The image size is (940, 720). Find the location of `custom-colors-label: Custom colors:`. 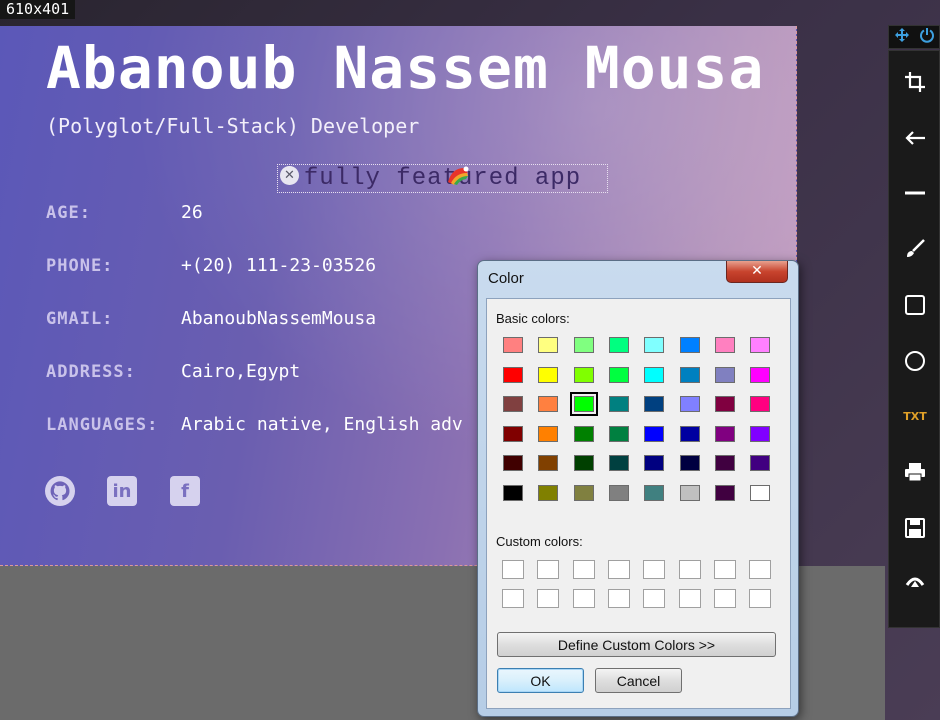

custom-colors-label: Custom colors: is located at coordinates (539, 541).